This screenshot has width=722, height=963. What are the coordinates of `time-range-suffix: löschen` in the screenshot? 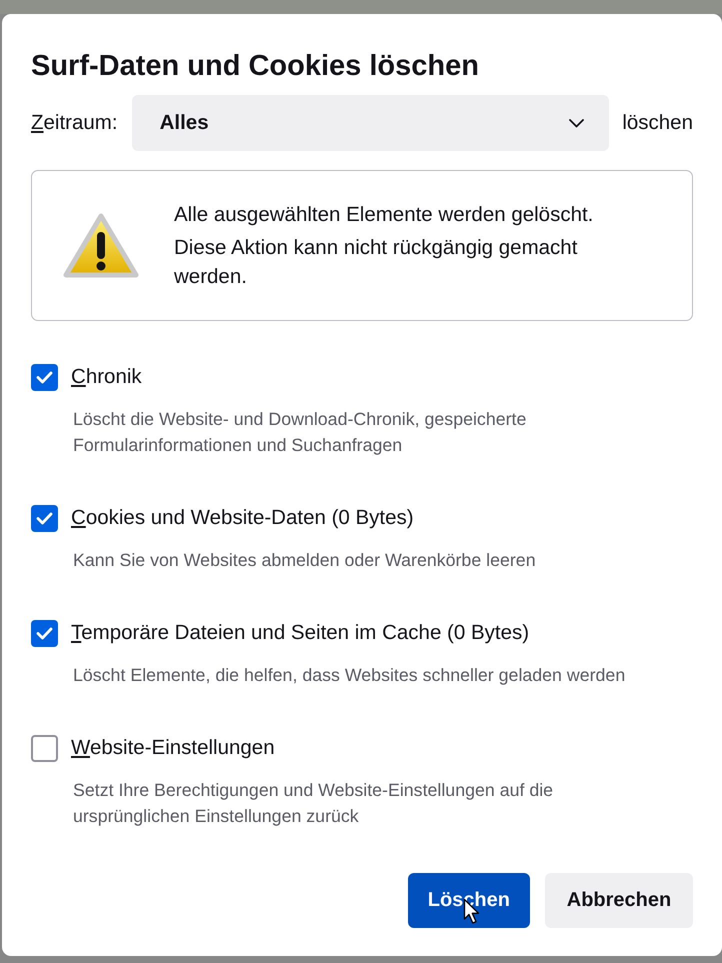 It's located at (657, 123).